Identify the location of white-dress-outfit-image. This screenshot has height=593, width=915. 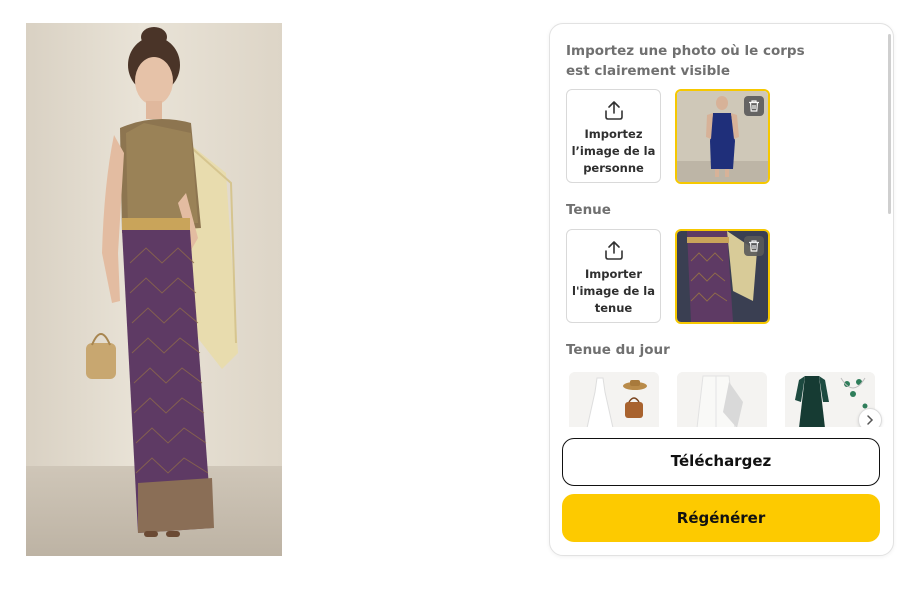
(614, 399).